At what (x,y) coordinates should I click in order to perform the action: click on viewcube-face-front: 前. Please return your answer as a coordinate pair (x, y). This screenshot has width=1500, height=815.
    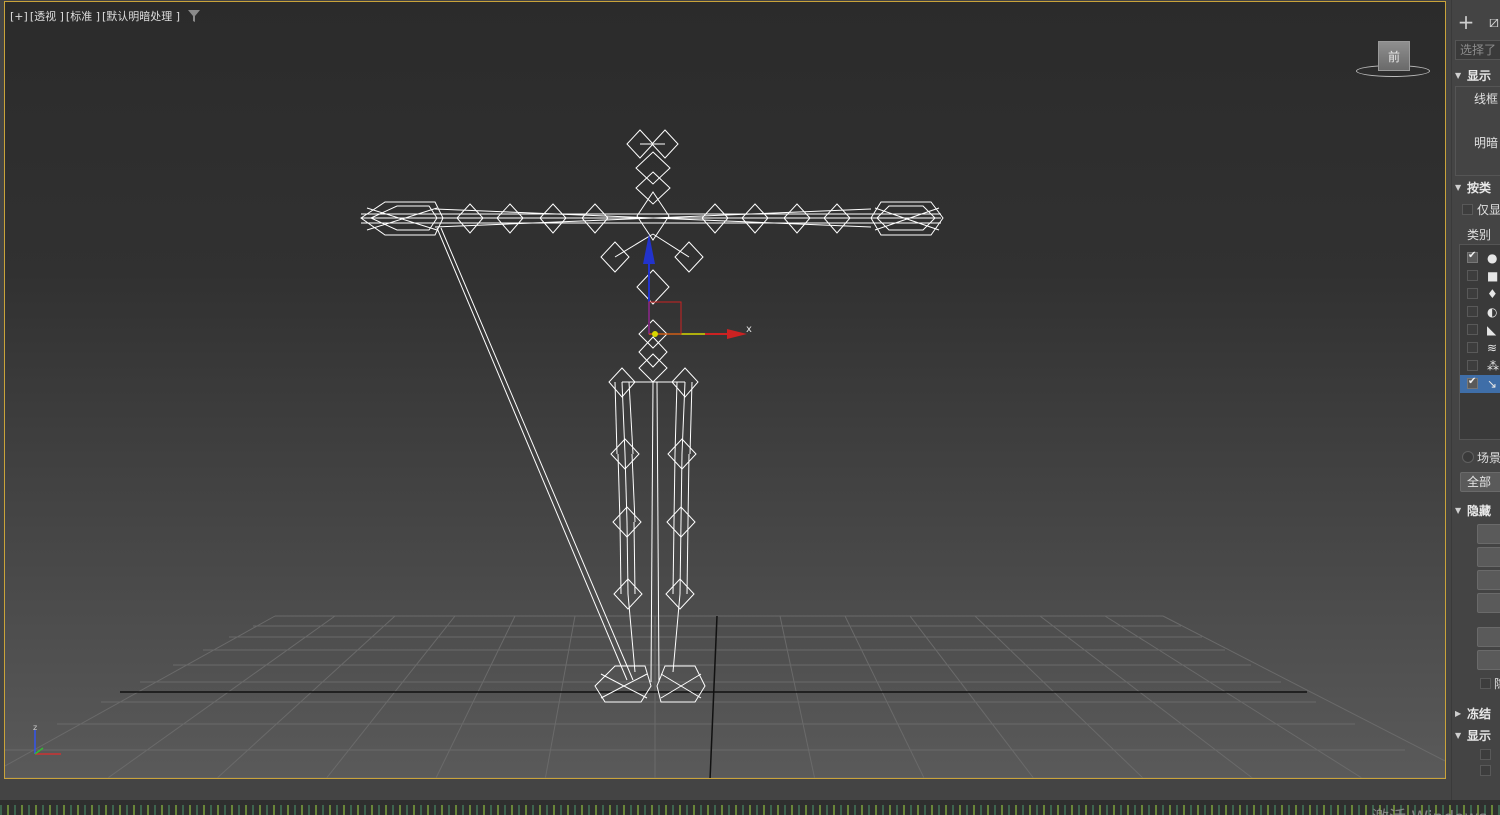
    Looking at the image, I should click on (1394, 56).